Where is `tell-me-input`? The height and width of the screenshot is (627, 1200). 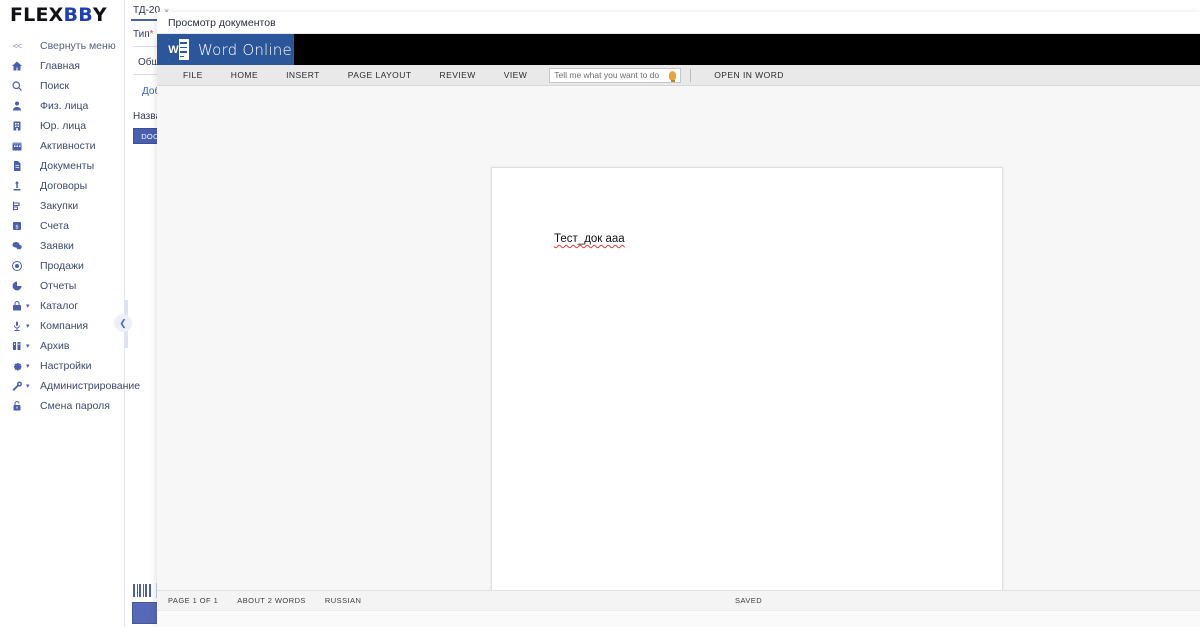 tell-me-input is located at coordinates (610, 75).